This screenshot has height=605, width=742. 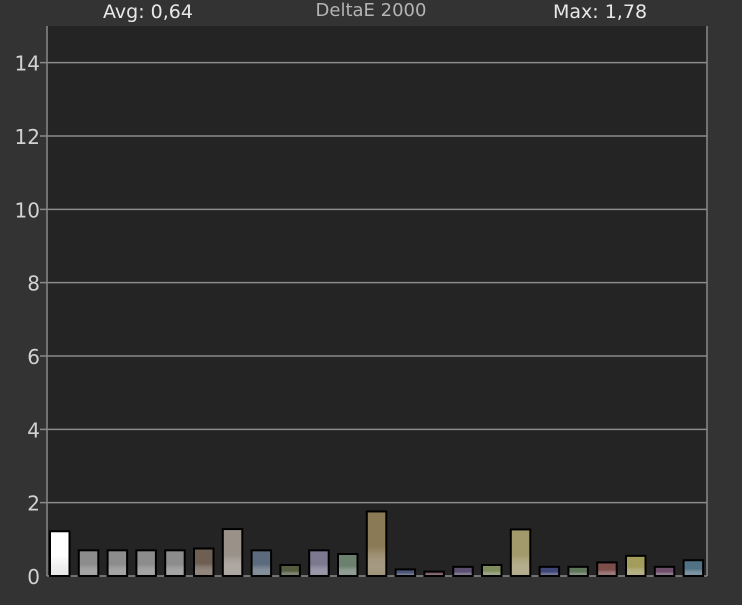 I want to click on y-tick-label: 6, so click(x=33, y=357).